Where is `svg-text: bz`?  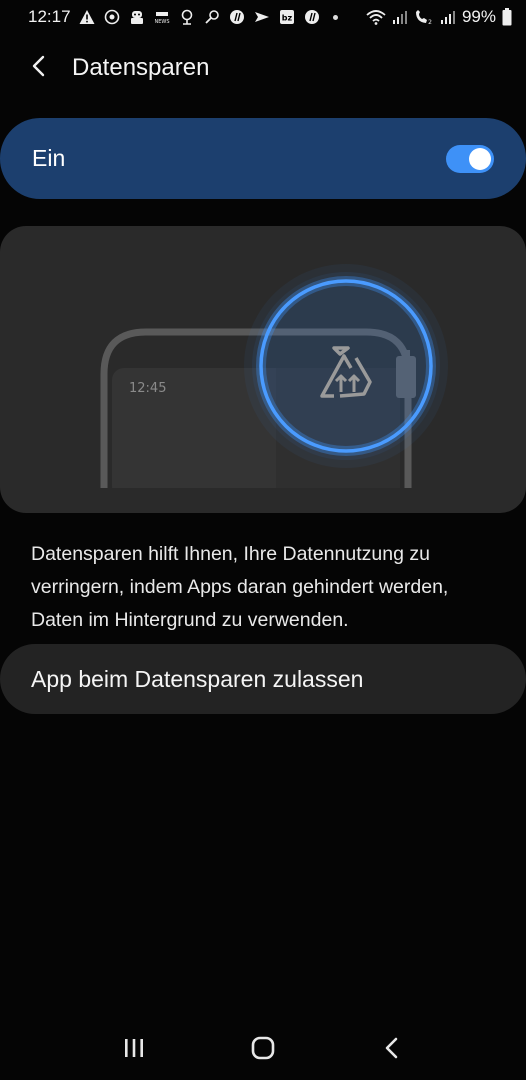
svg-text: bz is located at coordinates (286, 18).